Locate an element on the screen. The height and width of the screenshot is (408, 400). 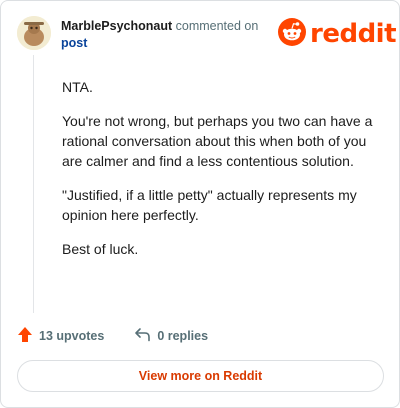
comment-header: MarblePsychonaut commented on post is located at coordinates (166, 35).